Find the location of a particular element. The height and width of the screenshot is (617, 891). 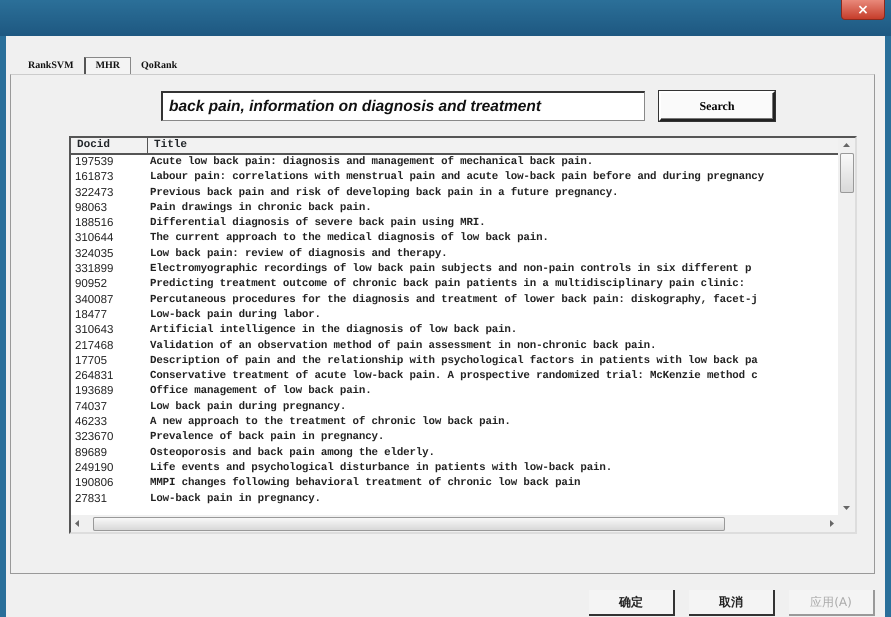

table-cell-text: Acute low back pain: diagnosis and management of mechanical back pain. is located at coordinates (371, 162).